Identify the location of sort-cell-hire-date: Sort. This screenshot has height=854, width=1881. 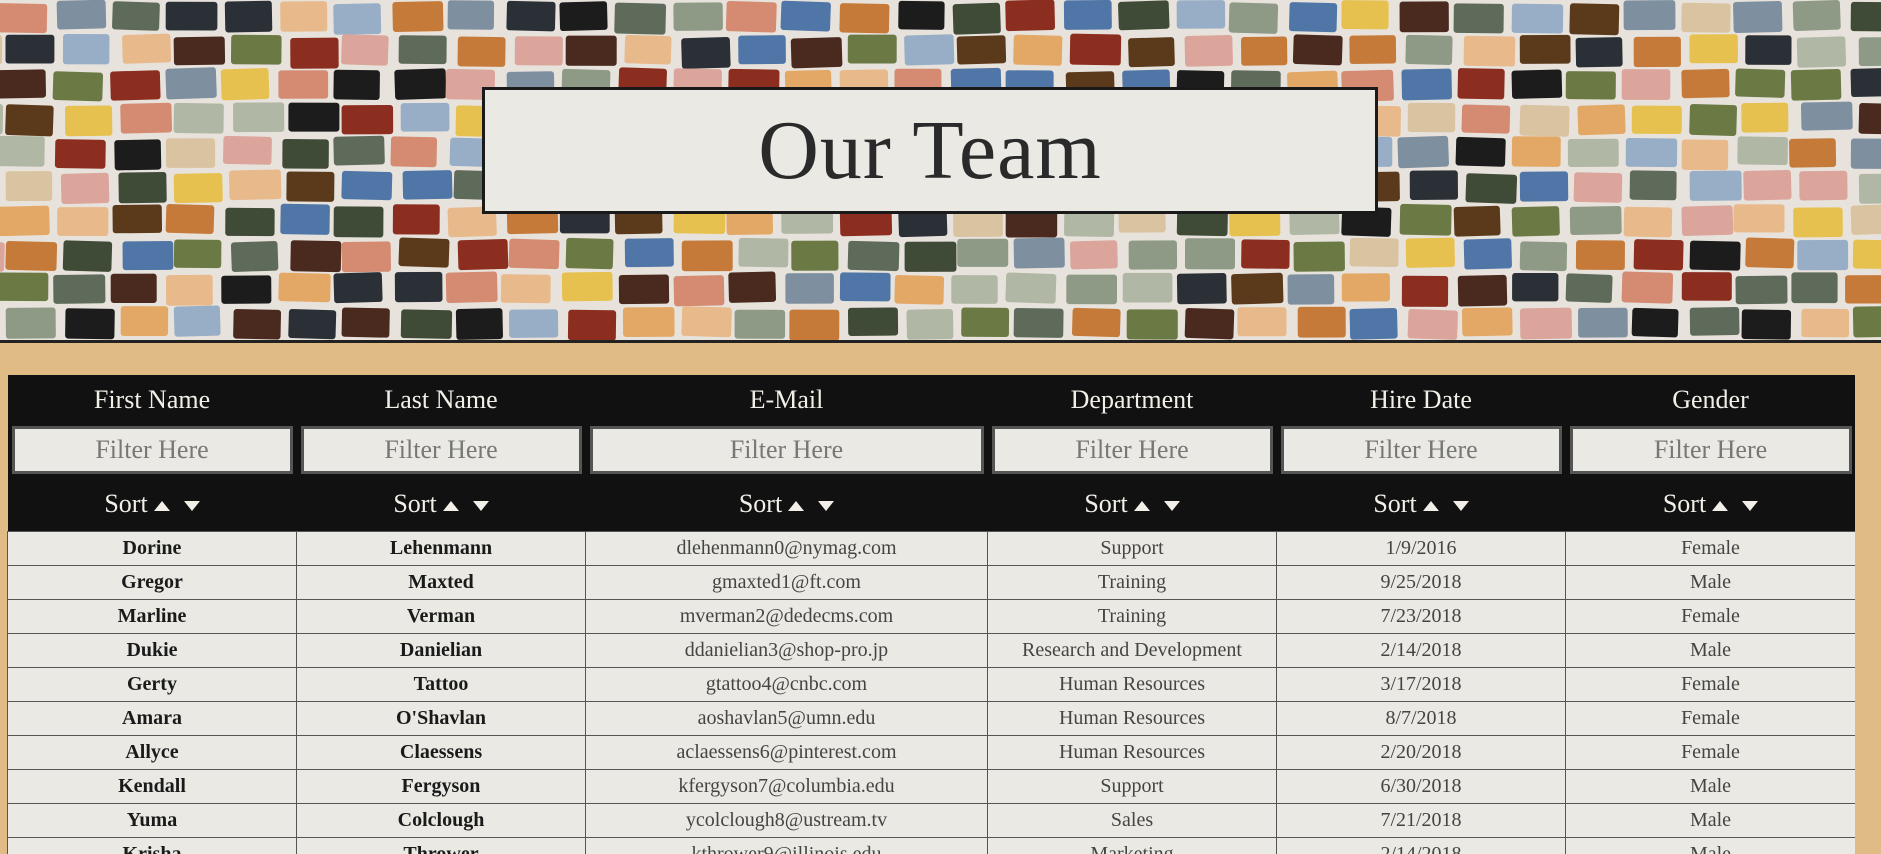
(1421, 504).